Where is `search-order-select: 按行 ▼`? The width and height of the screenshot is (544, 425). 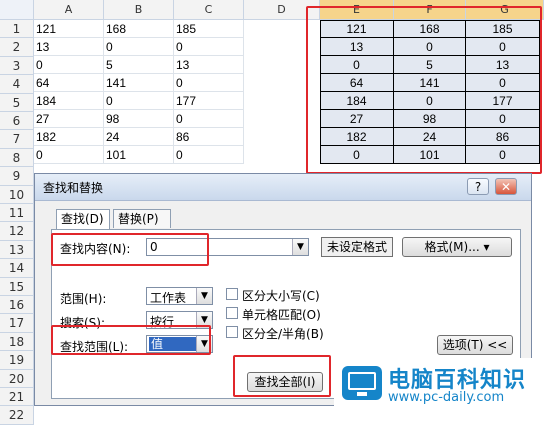 search-order-select: 按行 ▼ is located at coordinates (179, 320).